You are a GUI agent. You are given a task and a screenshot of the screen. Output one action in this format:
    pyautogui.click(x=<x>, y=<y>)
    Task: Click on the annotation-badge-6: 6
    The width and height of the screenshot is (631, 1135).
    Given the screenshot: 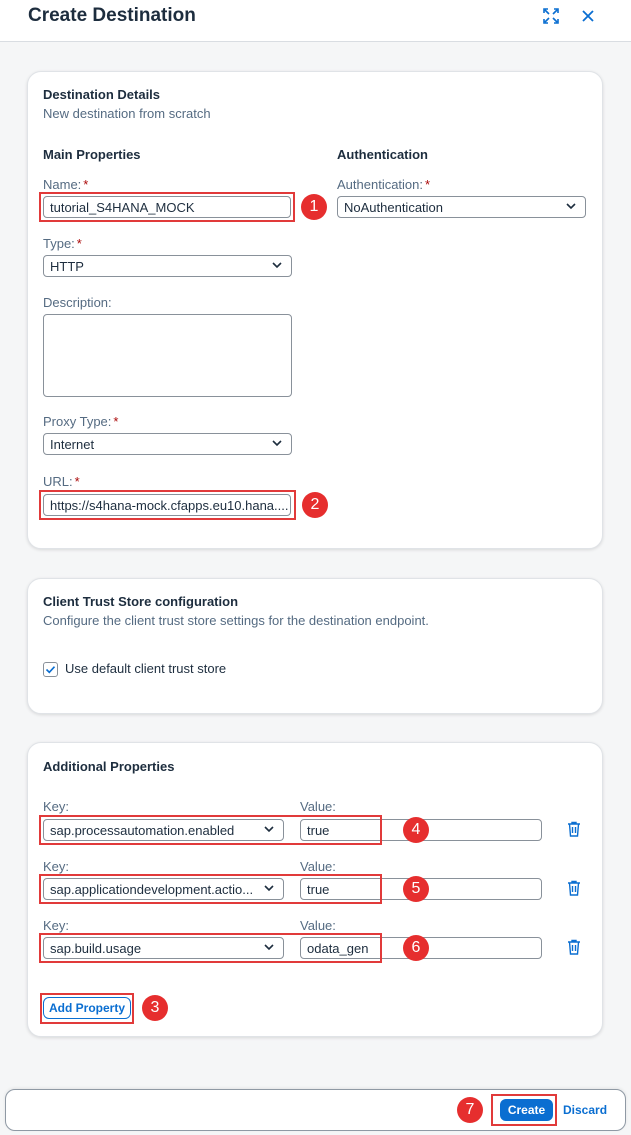 What is the action you would take?
    pyautogui.click(x=416, y=948)
    